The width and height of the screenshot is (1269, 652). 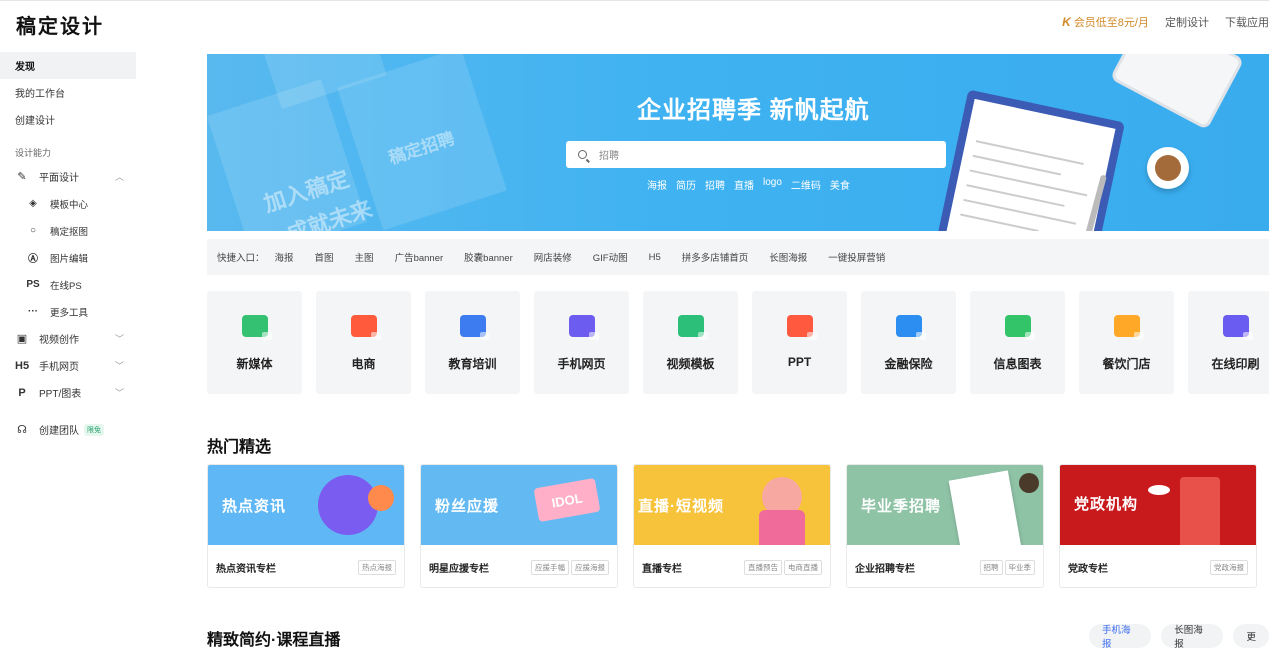 What do you see at coordinates (634, 22) in the screenshot?
I see `top-header: 稿定设计 K 会员低至8元/月 定制设计 下载应用` at bounding box center [634, 22].